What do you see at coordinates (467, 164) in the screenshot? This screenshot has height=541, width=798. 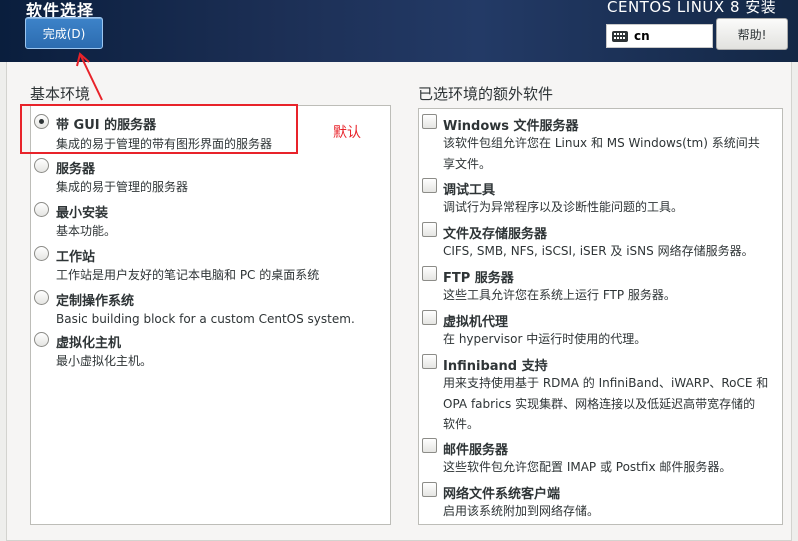 I see `item-description: 享文件。` at bounding box center [467, 164].